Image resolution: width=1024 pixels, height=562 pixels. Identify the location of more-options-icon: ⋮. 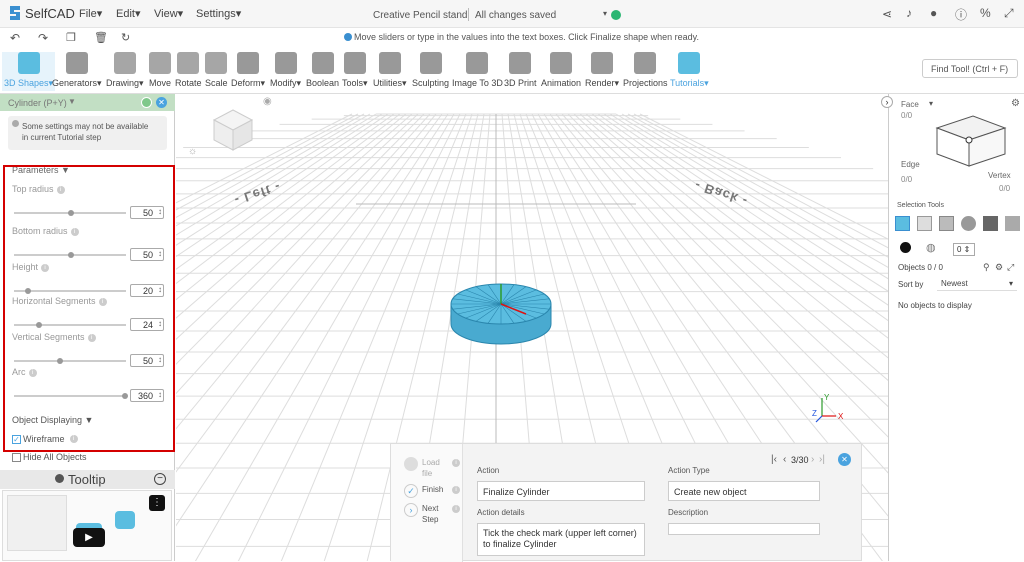
(157, 503).